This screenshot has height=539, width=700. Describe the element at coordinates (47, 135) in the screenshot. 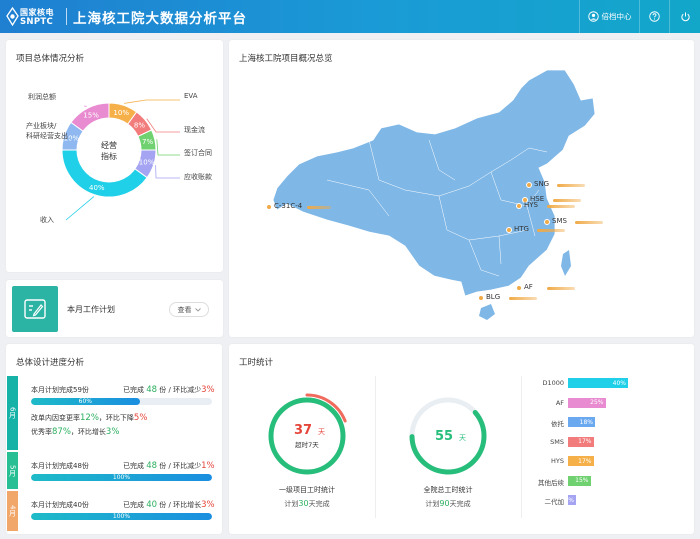

I see `donut-legend-label: 科研经营支出` at that location.